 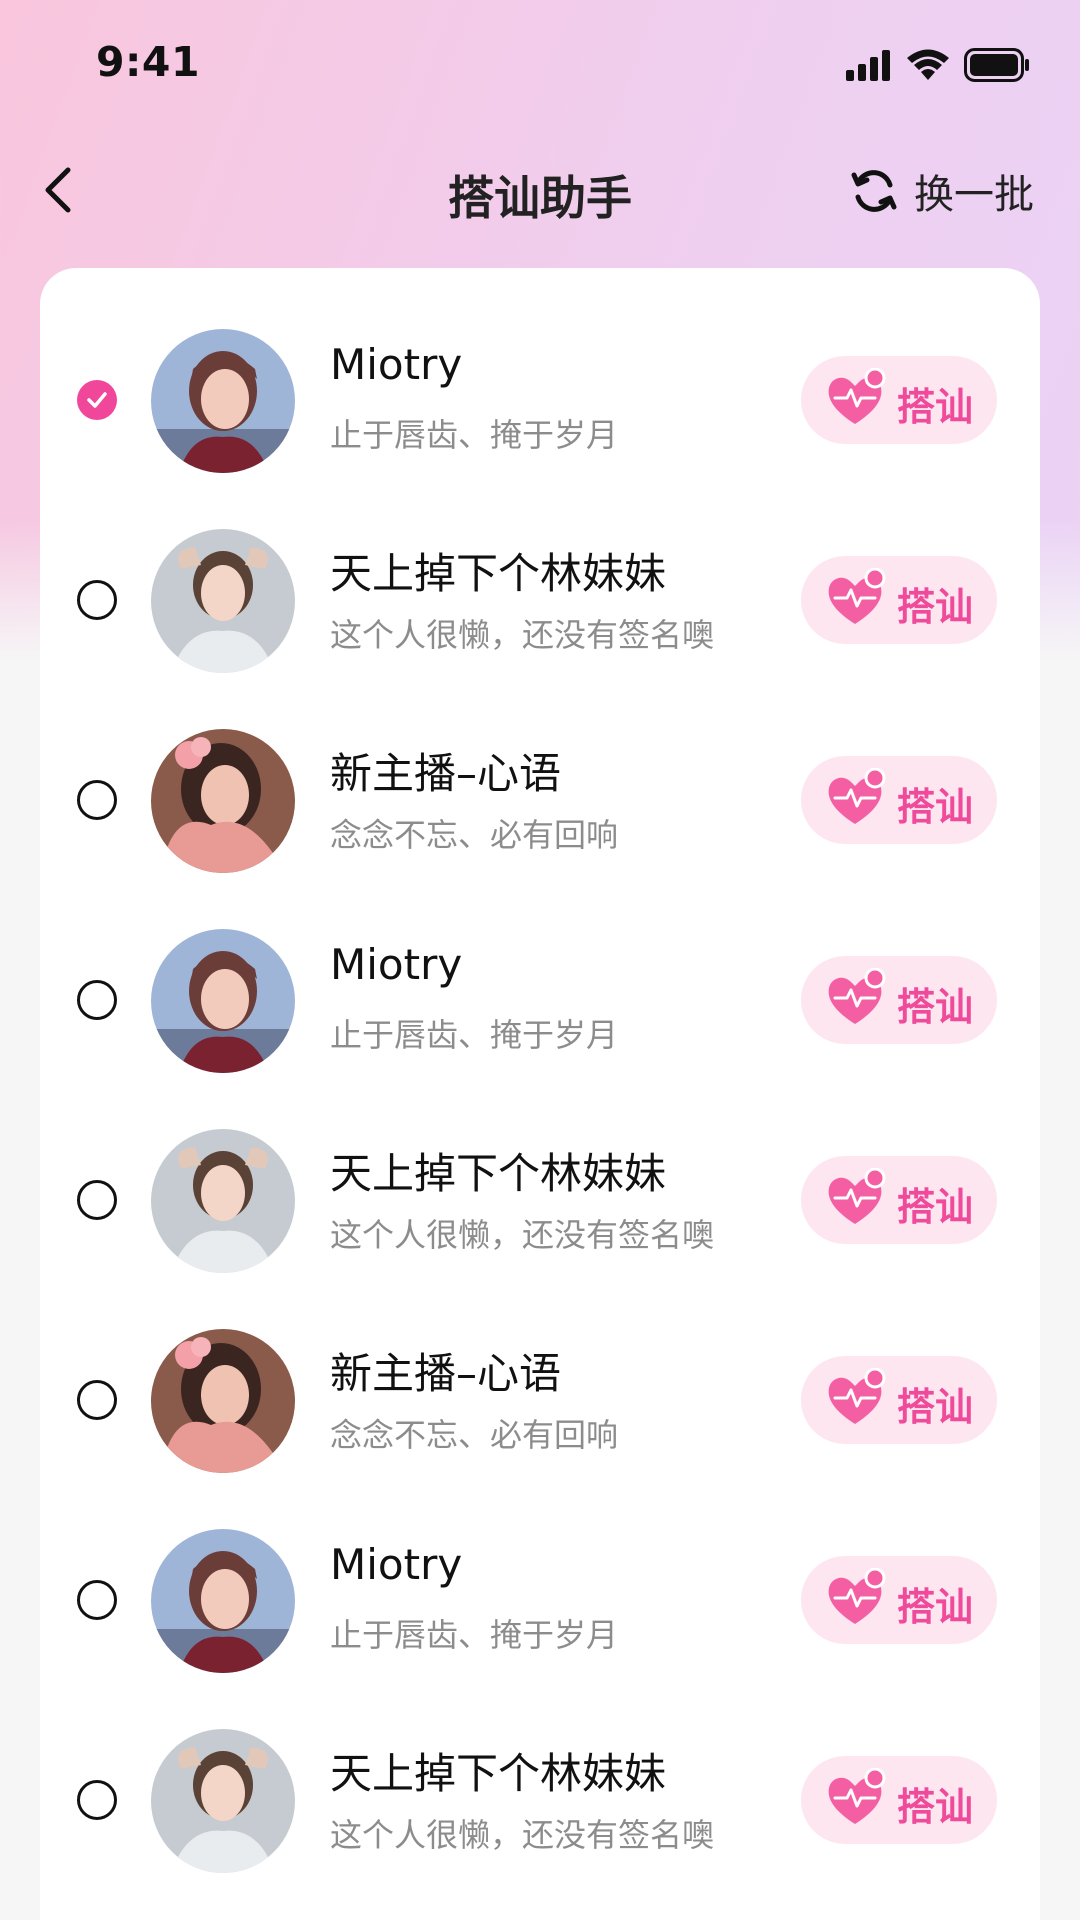 What do you see at coordinates (874, 191) in the screenshot?
I see `refresh-icon` at bounding box center [874, 191].